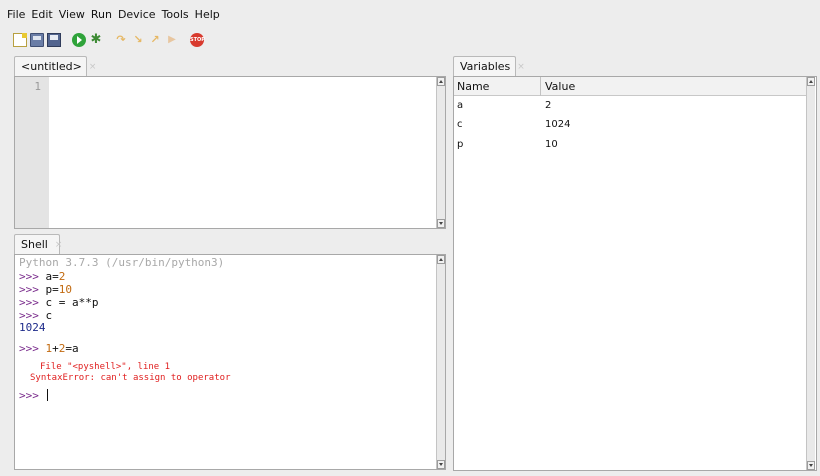 The image size is (820, 476). What do you see at coordinates (37, 40) in the screenshot?
I see `open-file-icon` at bounding box center [37, 40].